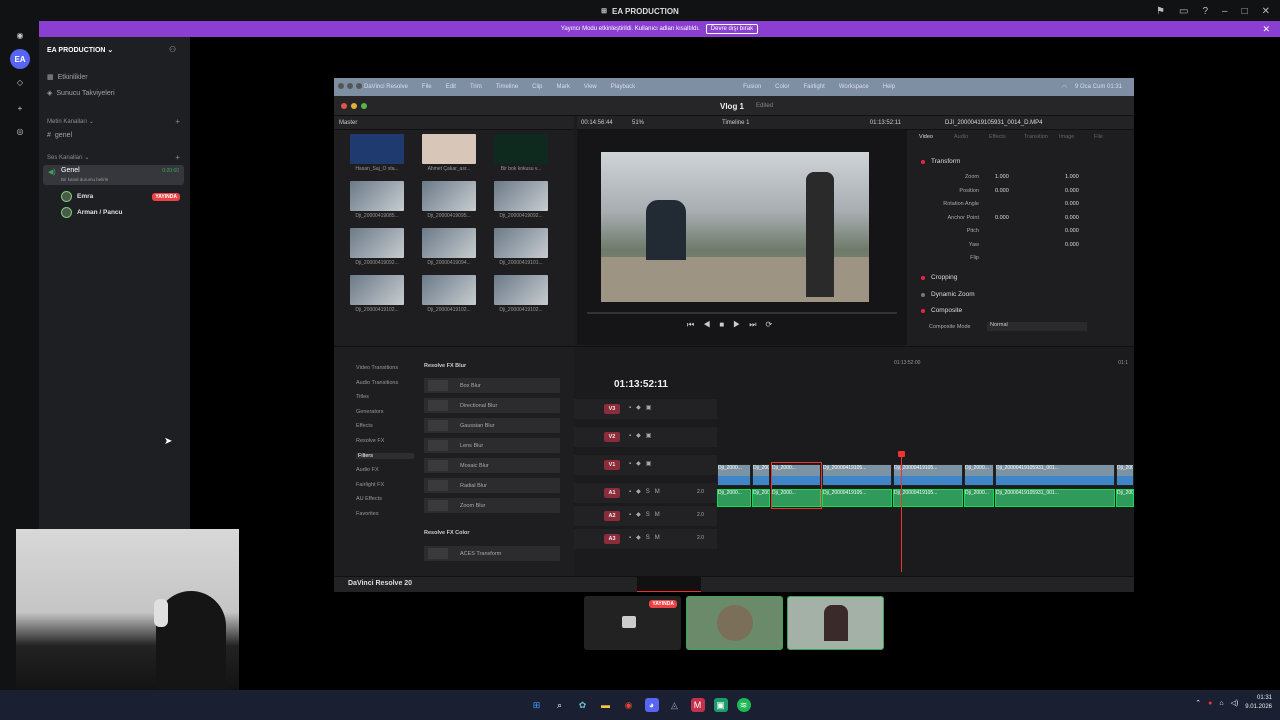 The height and width of the screenshot is (720, 1280). I want to click on tray-app-icon: ●, so click(1210, 703).